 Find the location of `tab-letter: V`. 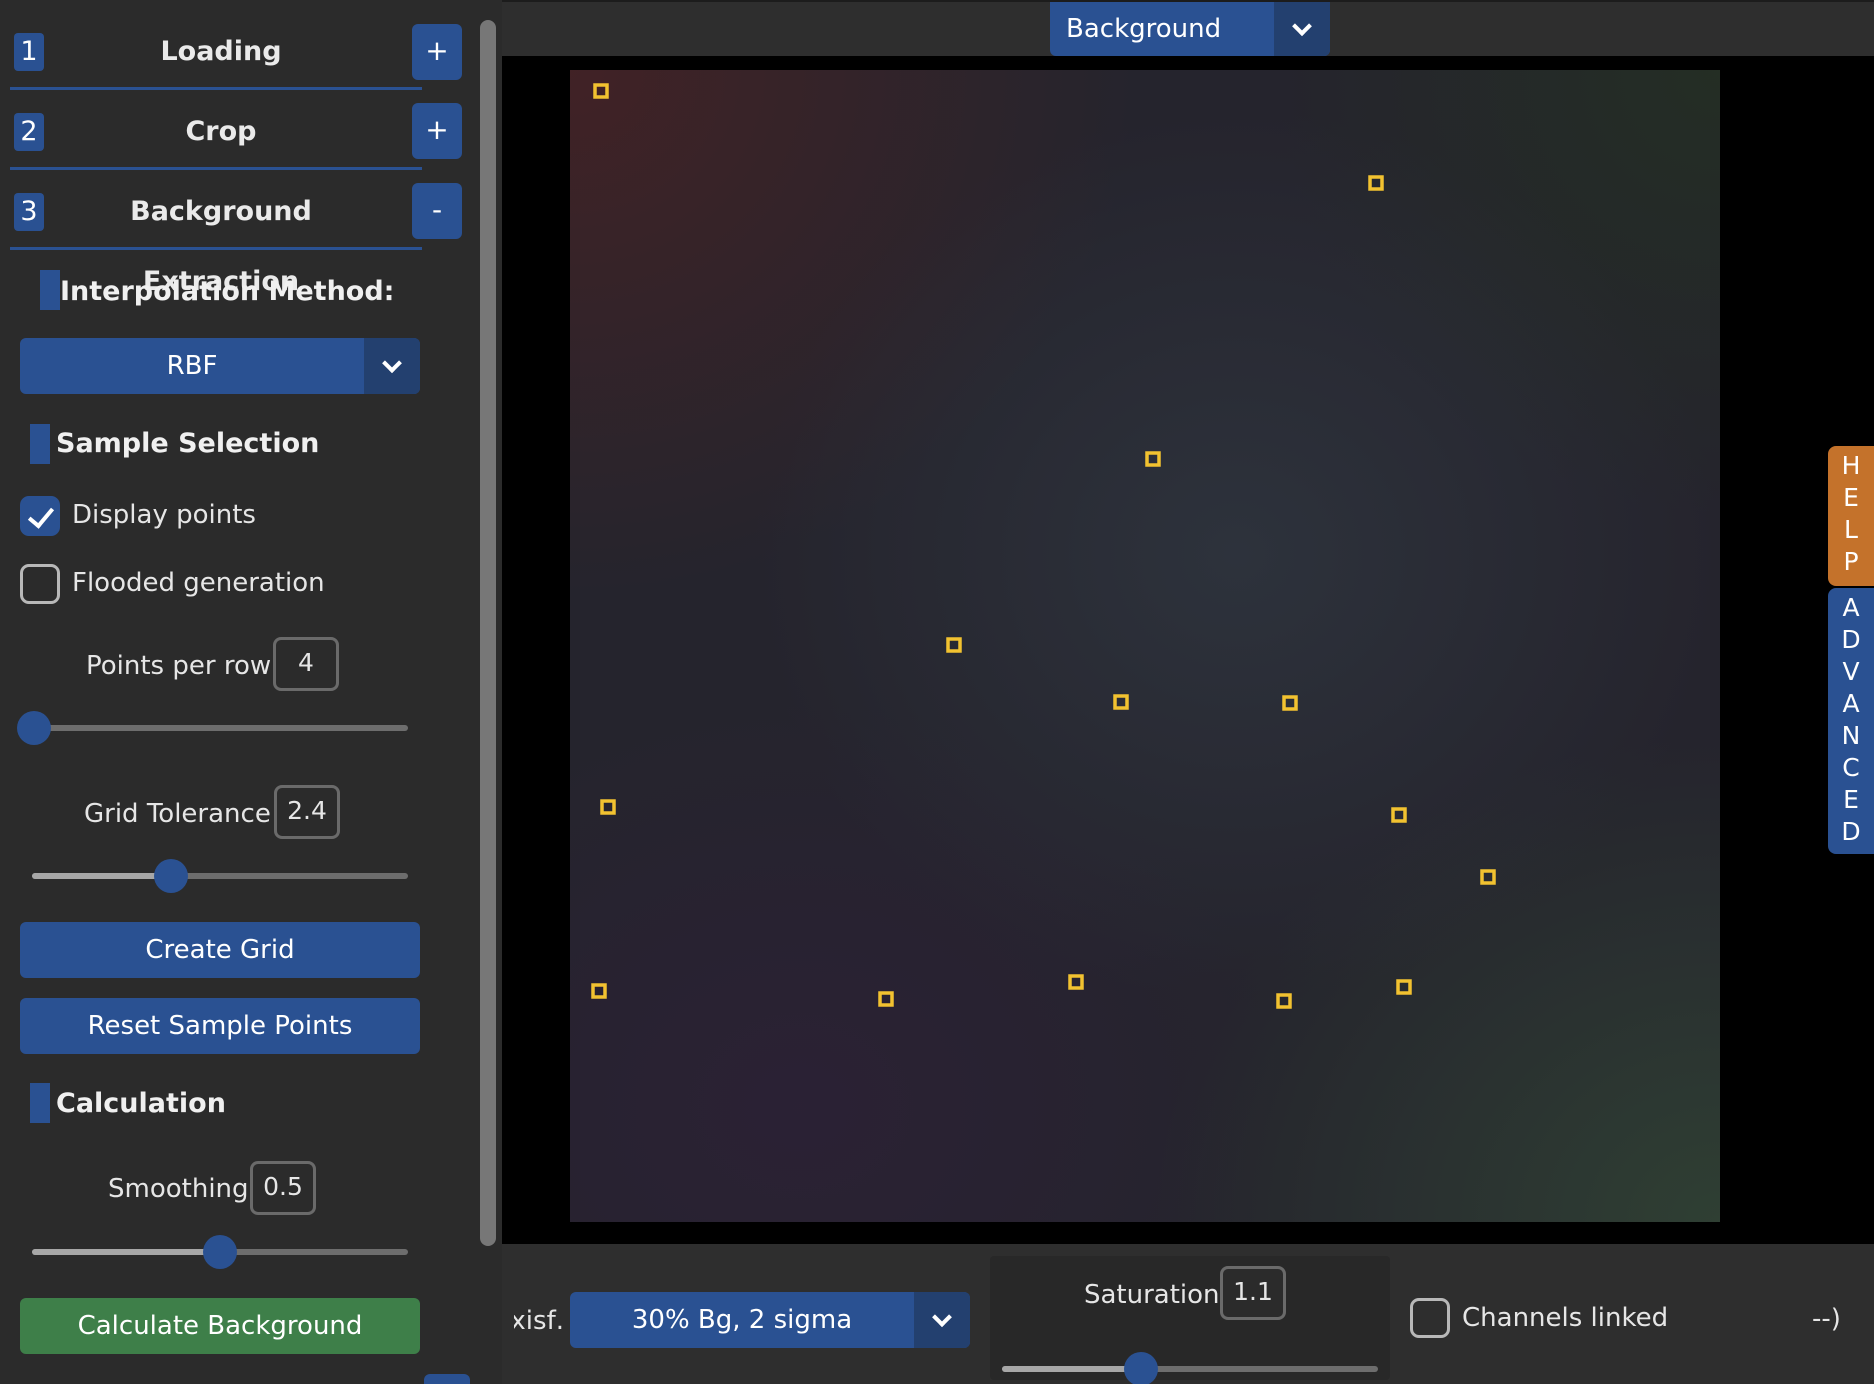

tab-letter: V is located at coordinates (1851, 671).